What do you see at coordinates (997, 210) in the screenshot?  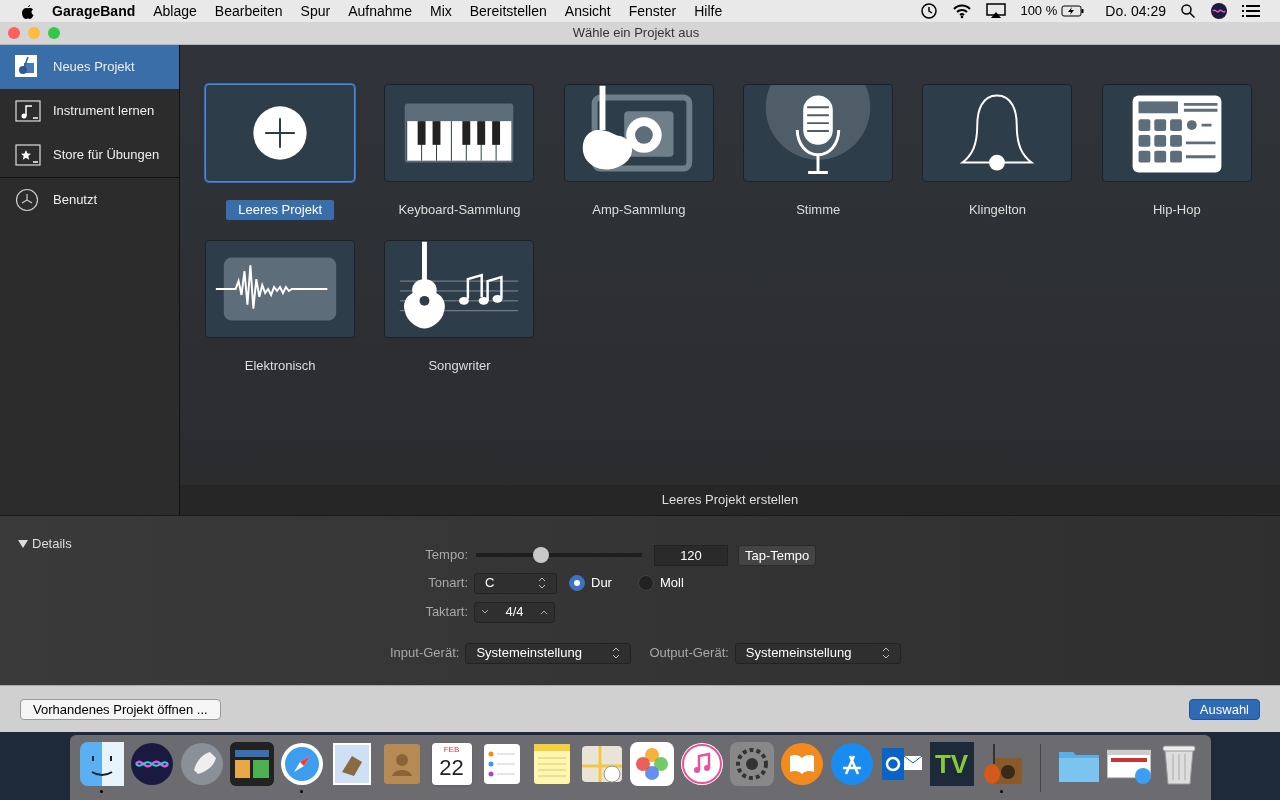 I see `template-label: Klingelton` at bounding box center [997, 210].